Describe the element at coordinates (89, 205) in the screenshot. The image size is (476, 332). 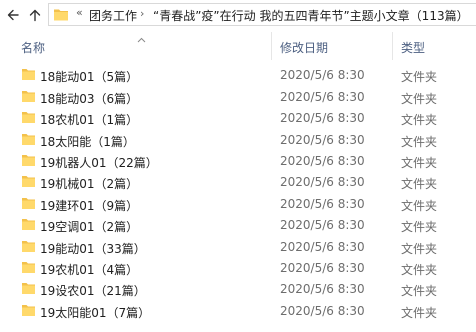
I see `file-name: 19建环01（9篇）` at that location.